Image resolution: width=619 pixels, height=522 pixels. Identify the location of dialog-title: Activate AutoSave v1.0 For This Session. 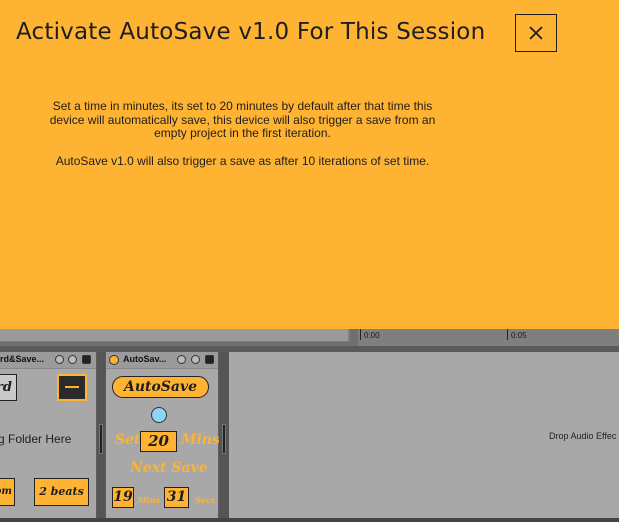
(251, 32).